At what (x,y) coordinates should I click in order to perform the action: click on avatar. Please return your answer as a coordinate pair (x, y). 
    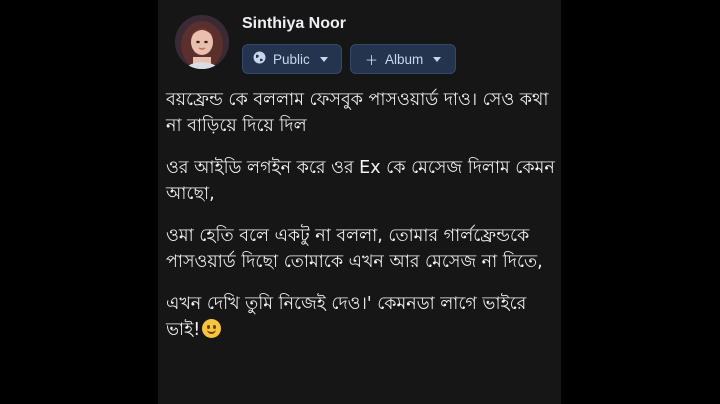
    Looking at the image, I should click on (202, 42).